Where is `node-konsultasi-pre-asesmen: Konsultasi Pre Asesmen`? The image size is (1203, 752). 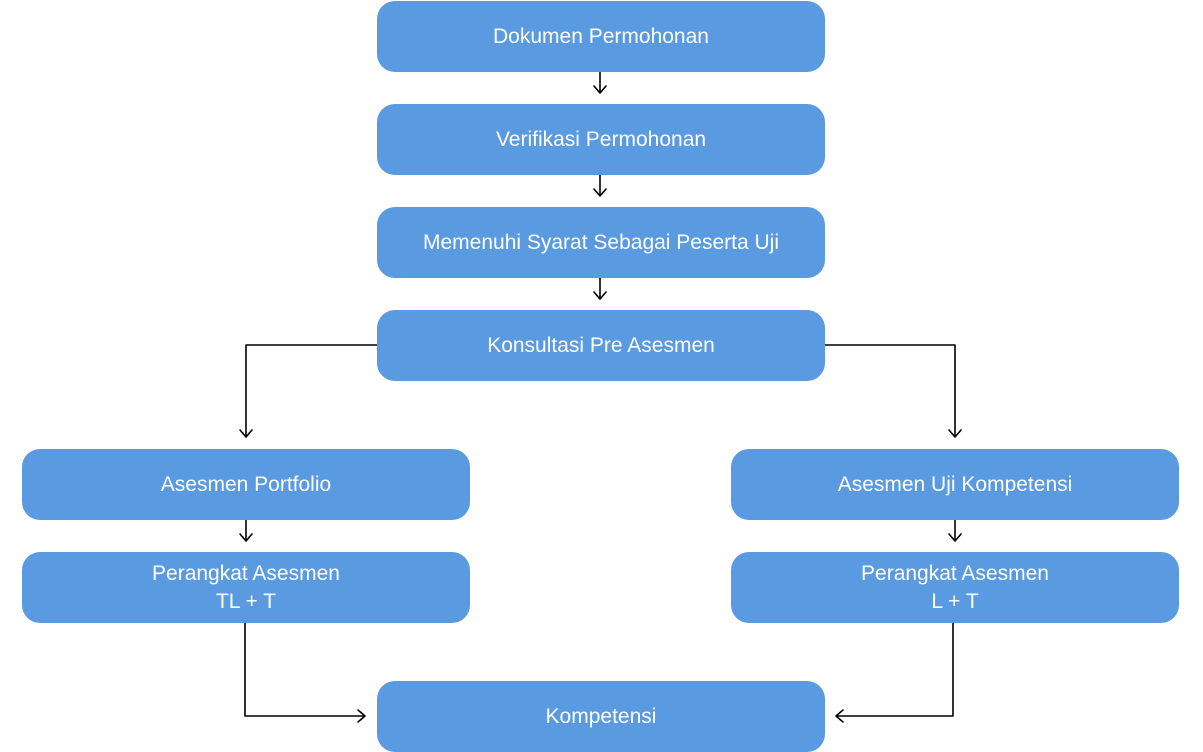 node-konsultasi-pre-asesmen: Konsultasi Pre Asesmen is located at coordinates (601, 345).